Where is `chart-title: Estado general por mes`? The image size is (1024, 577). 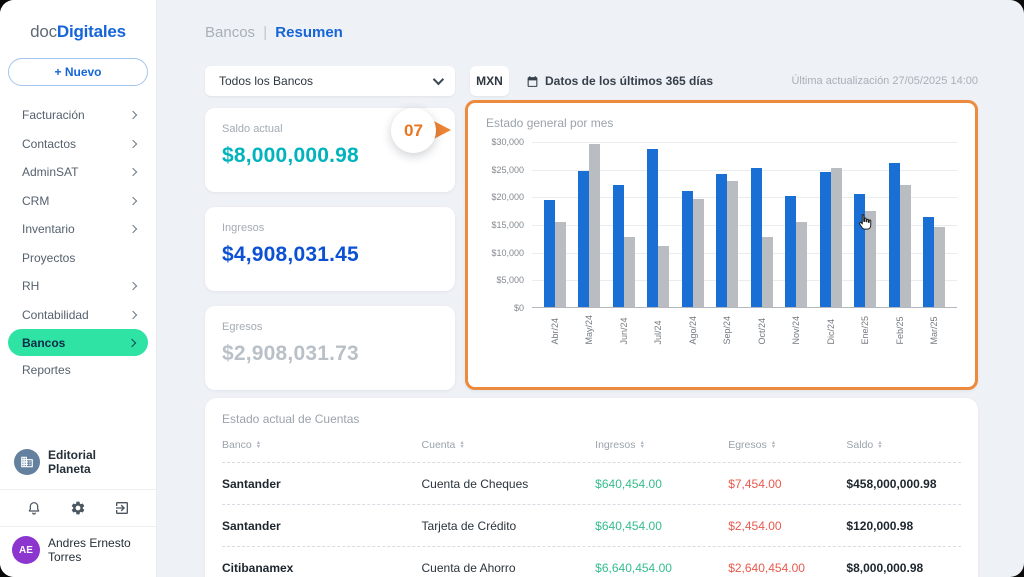 chart-title: Estado general por mes is located at coordinates (550, 123).